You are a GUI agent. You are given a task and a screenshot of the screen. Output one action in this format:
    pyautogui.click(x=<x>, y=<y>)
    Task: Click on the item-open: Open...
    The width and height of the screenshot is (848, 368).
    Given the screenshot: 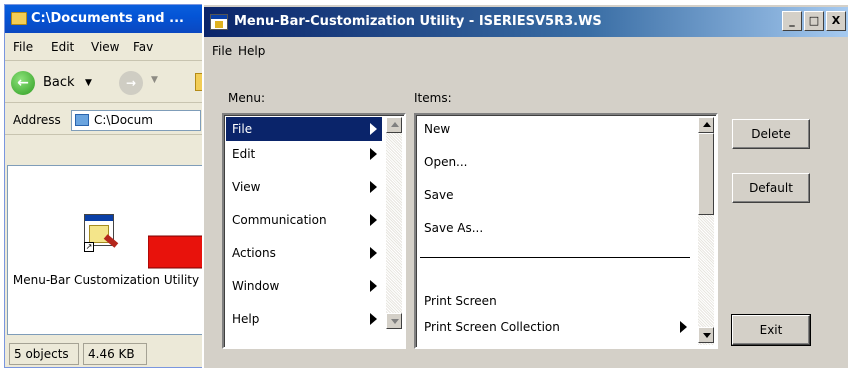 What is the action you would take?
    pyautogui.click(x=556, y=162)
    